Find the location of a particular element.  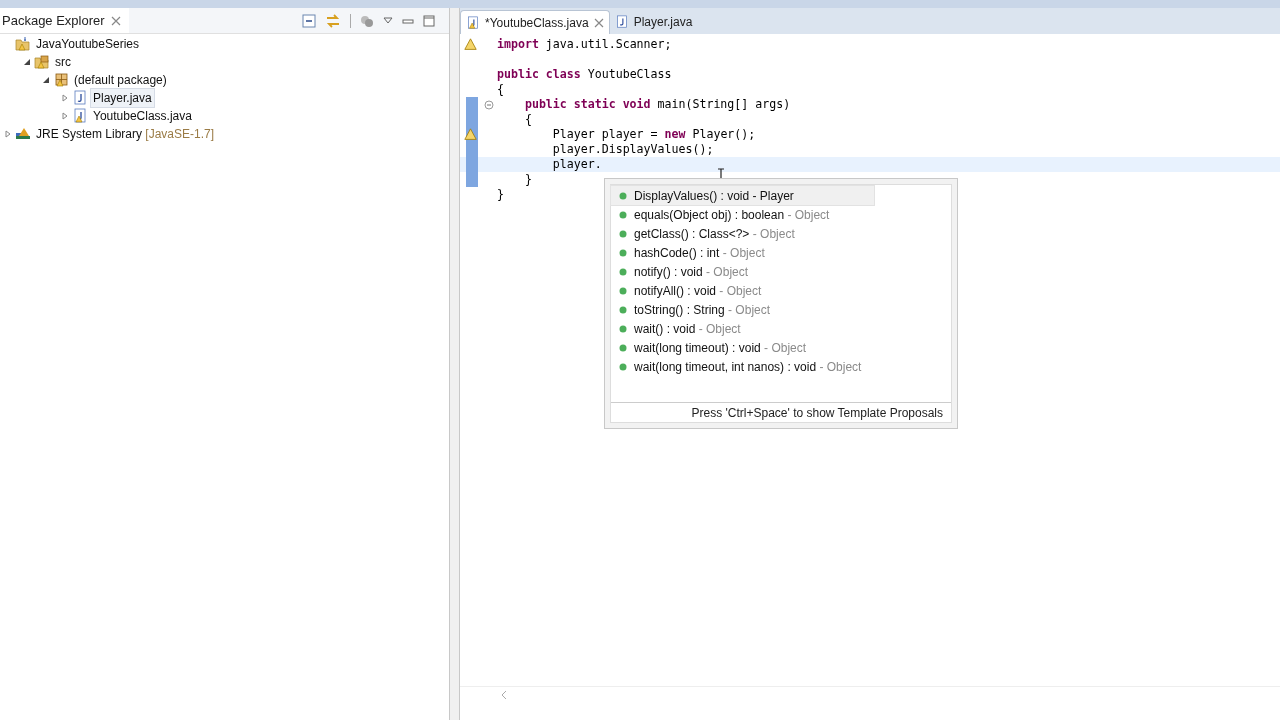

package-icon is located at coordinates (61, 80).